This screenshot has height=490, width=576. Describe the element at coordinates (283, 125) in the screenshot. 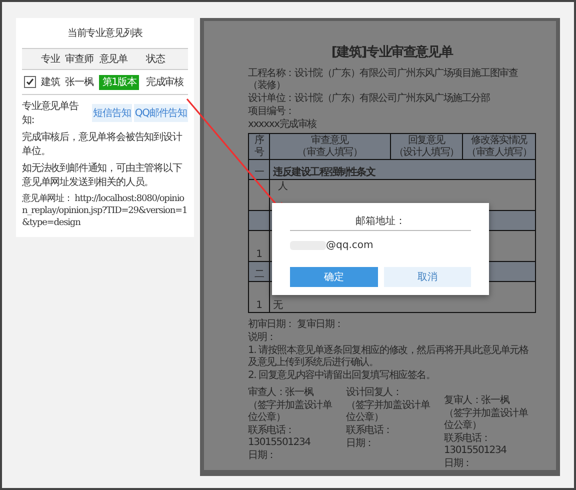

I see `info-line: xxxxxx完成审核` at that location.